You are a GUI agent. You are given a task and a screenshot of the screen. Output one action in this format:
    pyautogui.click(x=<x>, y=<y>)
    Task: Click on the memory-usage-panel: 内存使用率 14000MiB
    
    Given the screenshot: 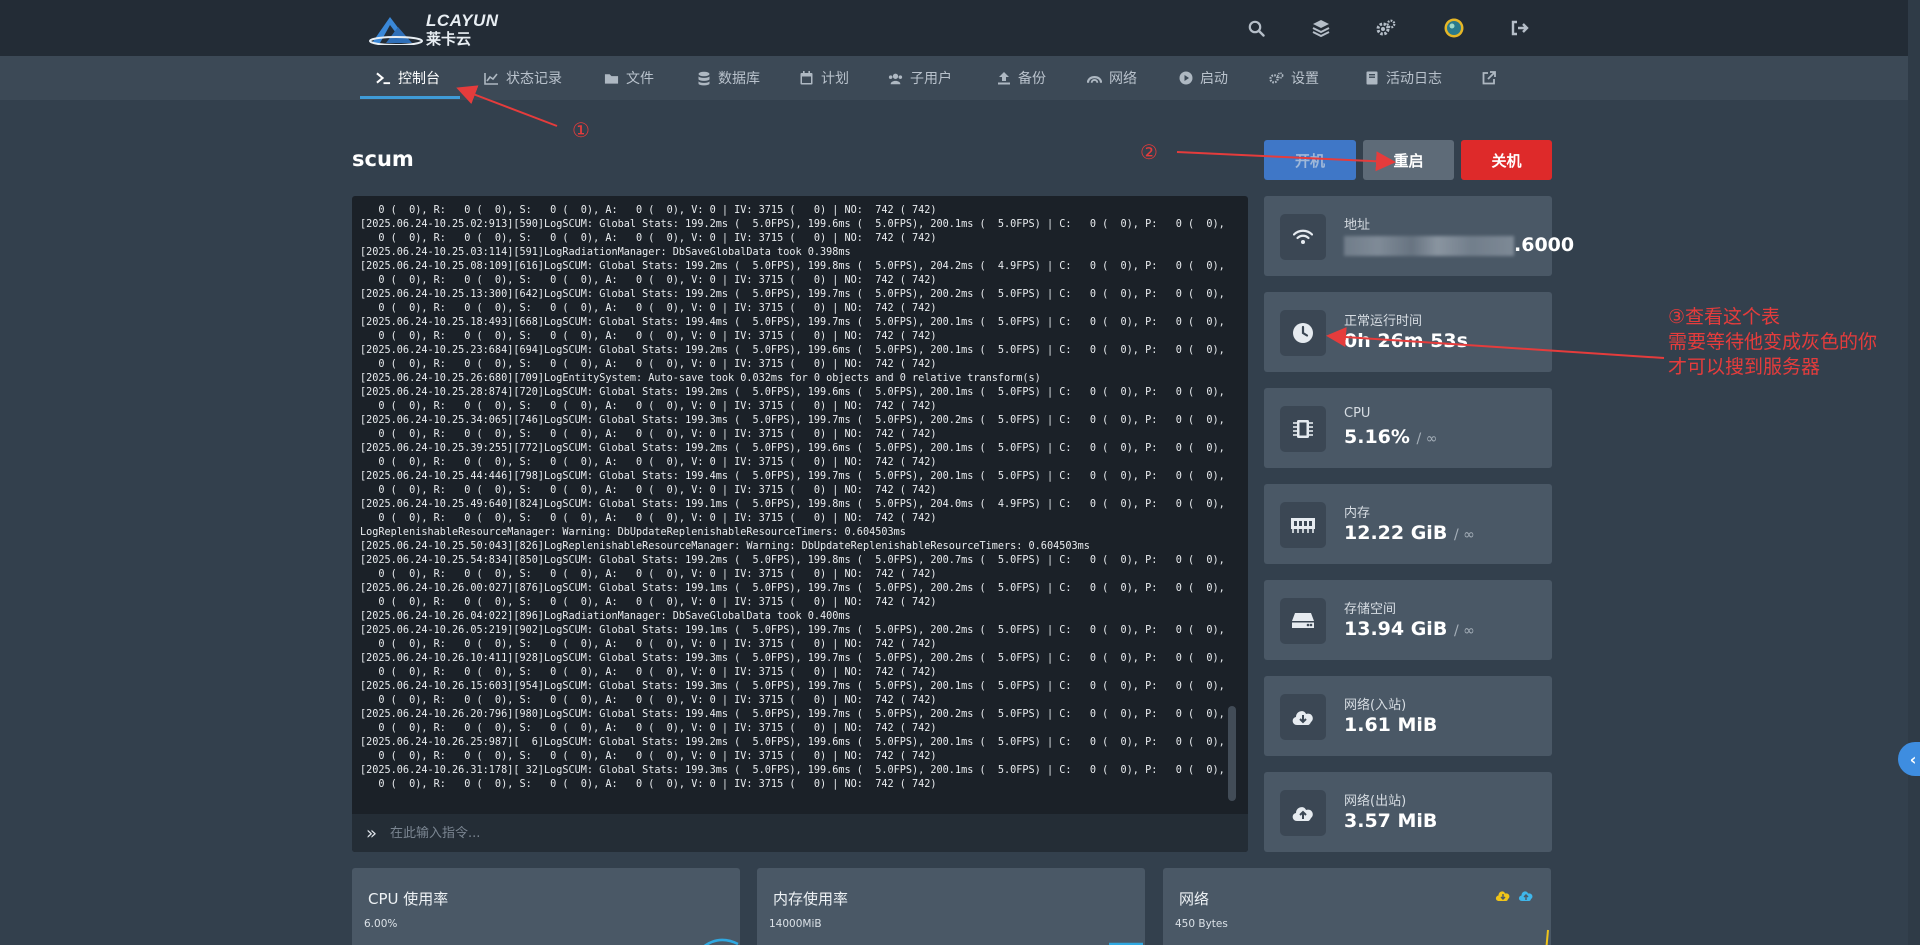 What is the action you would take?
    pyautogui.click(x=951, y=906)
    